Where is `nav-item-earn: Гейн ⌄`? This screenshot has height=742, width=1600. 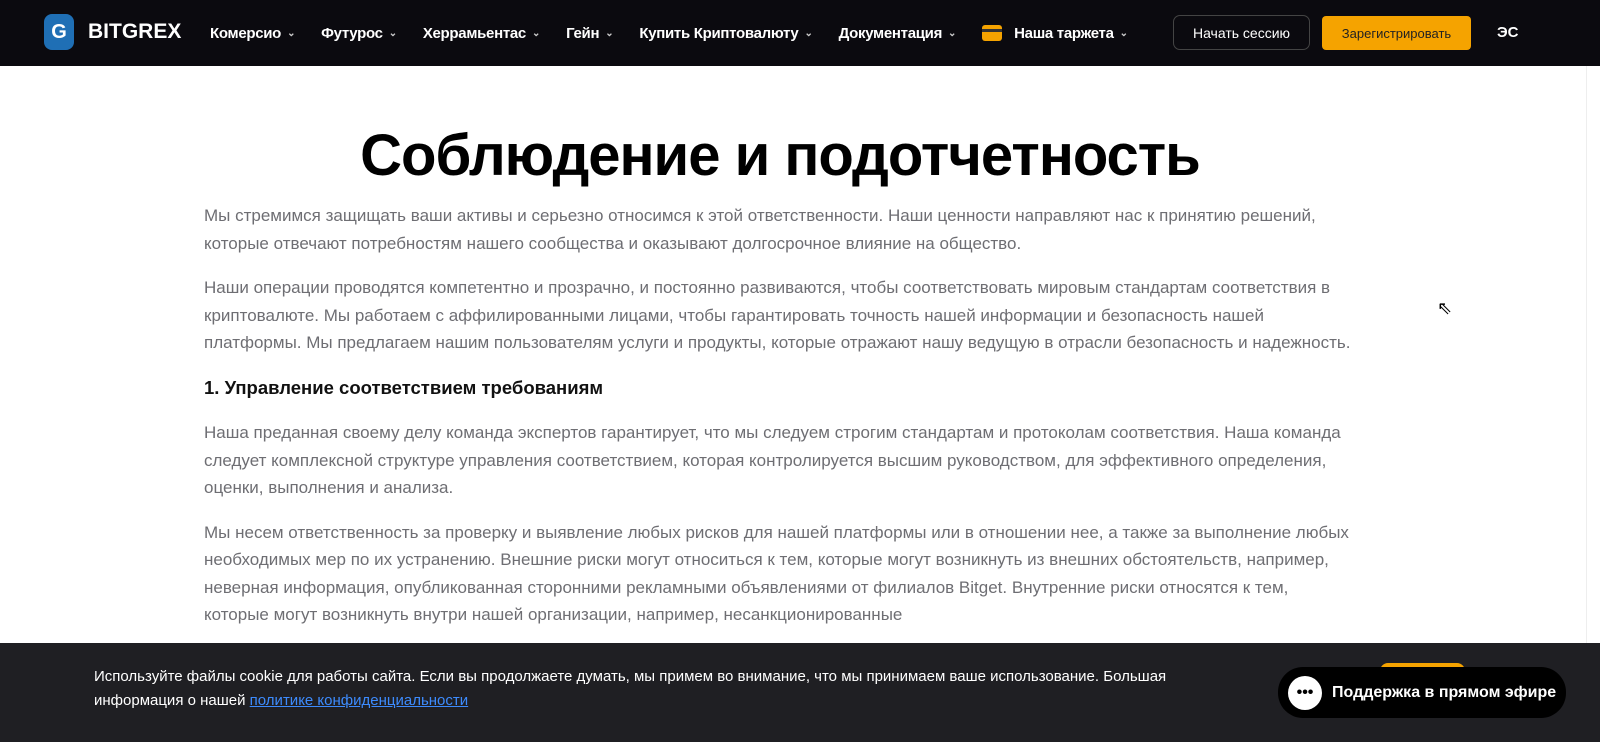 nav-item-earn: Гейн ⌄ is located at coordinates (590, 33).